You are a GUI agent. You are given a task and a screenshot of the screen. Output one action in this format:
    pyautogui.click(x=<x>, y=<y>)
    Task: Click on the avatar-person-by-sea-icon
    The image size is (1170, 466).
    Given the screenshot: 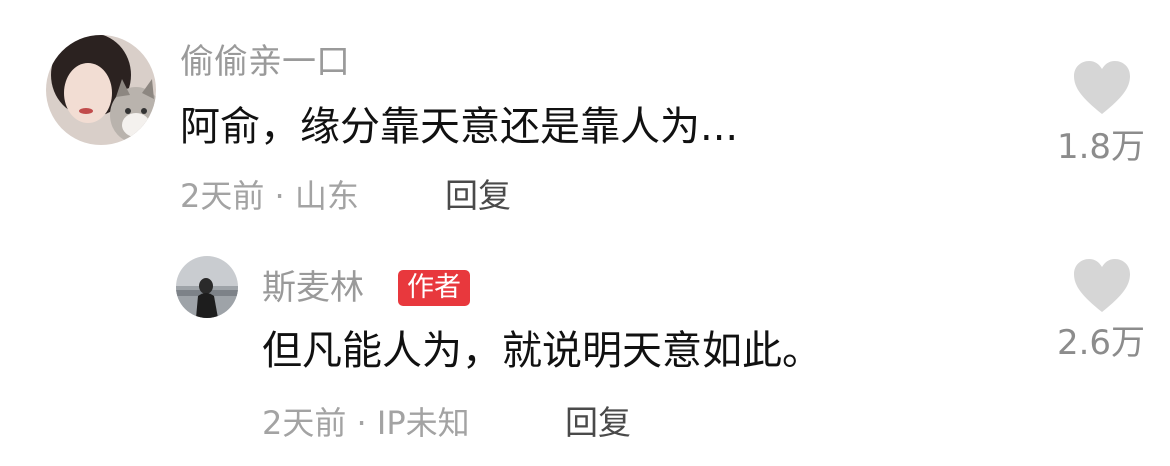 What is the action you would take?
    pyautogui.click(x=207, y=287)
    